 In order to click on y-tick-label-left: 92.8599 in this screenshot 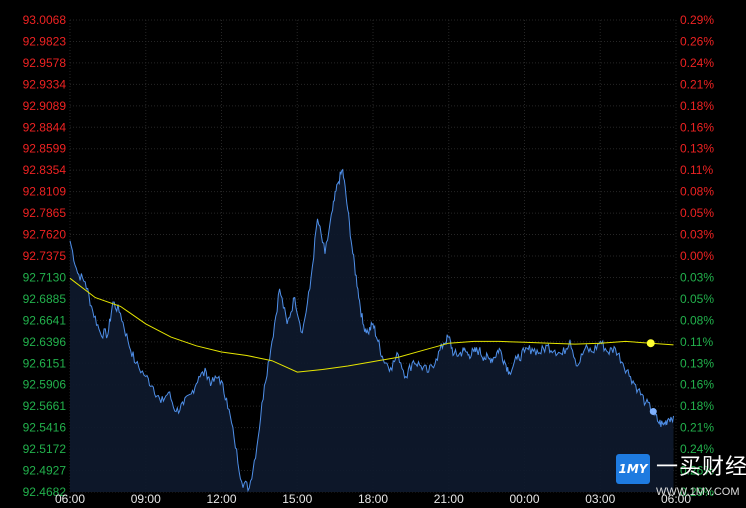, I will do `click(45, 149)`.